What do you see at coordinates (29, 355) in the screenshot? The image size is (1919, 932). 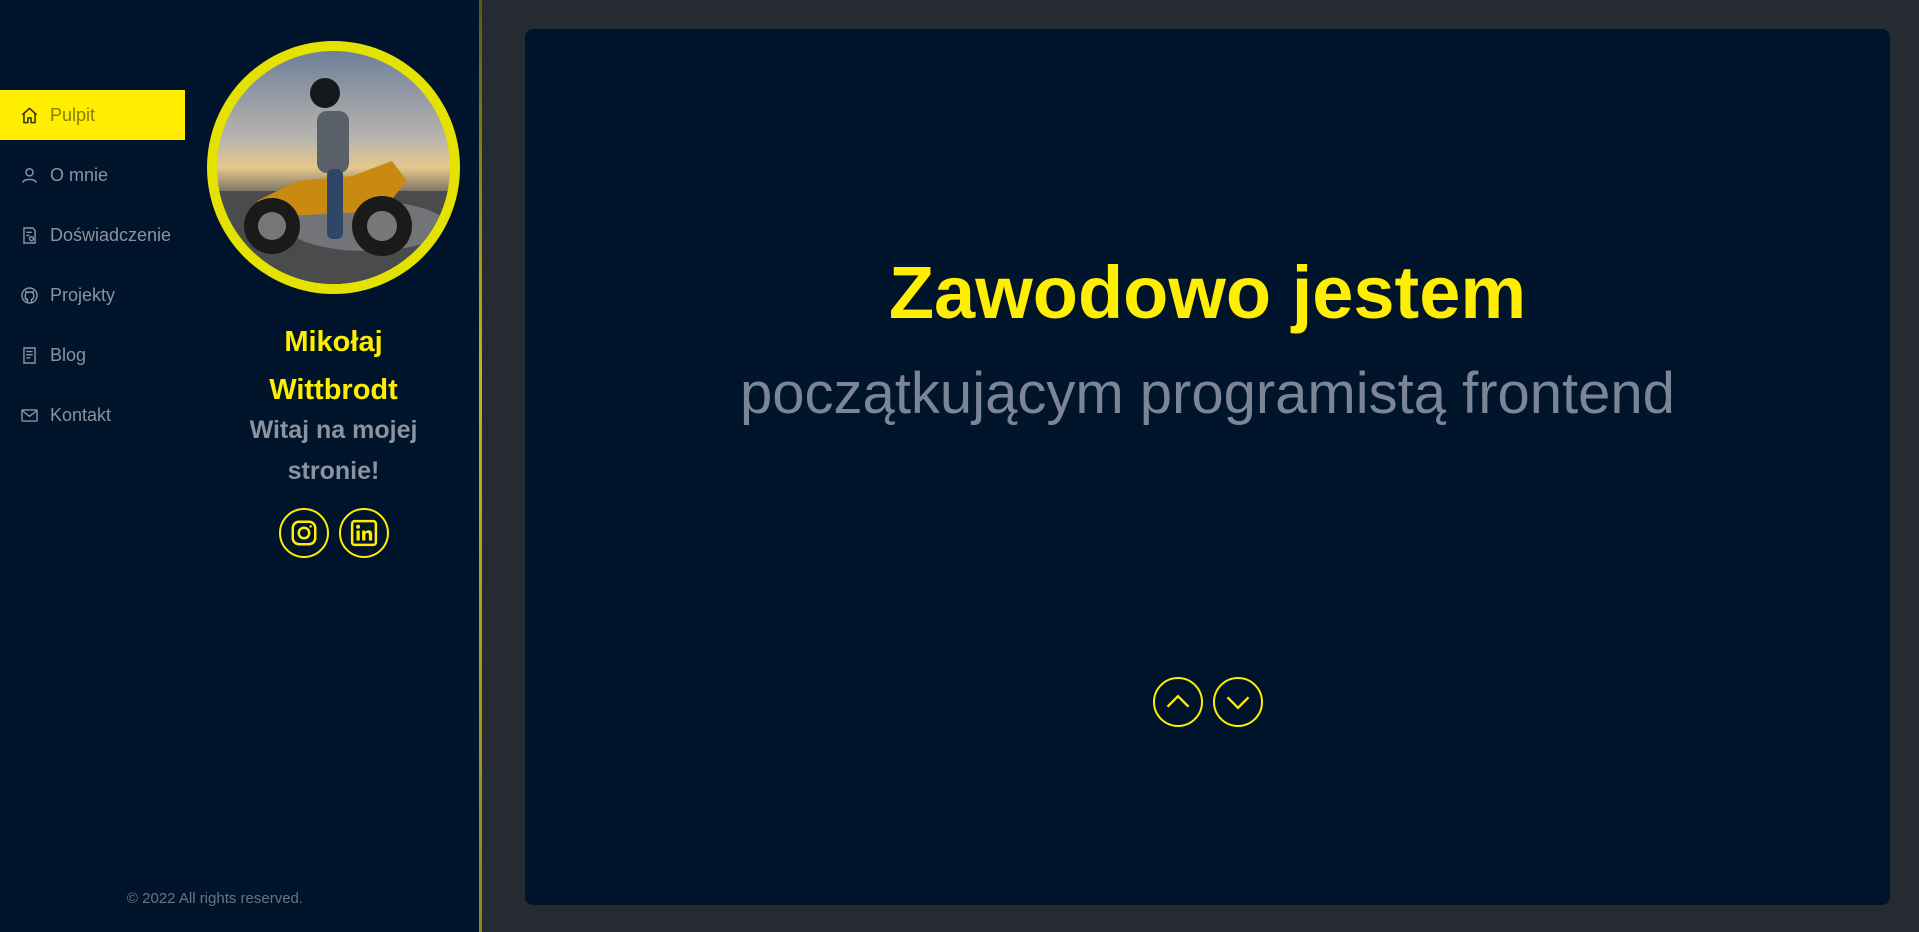 I see `blog-icon` at bounding box center [29, 355].